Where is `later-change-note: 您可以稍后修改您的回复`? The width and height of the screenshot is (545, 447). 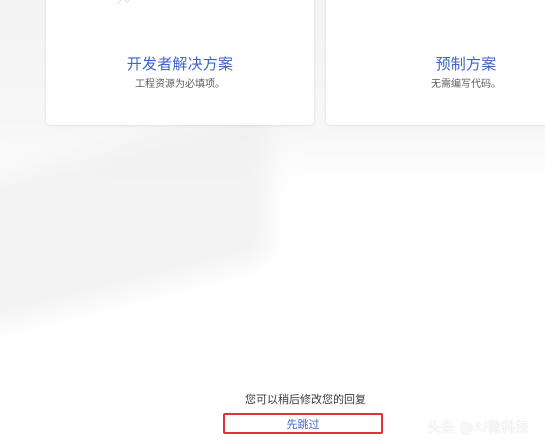 later-change-note: 您可以稍后修改您的回复 is located at coordinates (305, 399).